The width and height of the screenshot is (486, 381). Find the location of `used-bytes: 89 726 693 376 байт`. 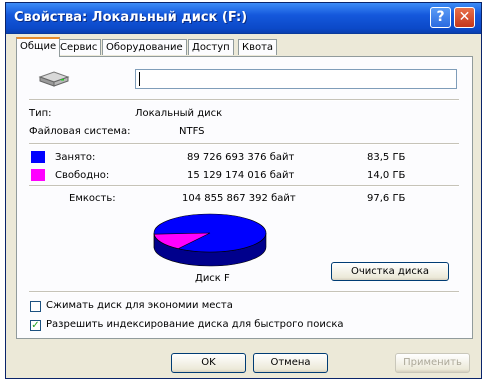

used-bytes: 89 726 693 376 байт is located at coordinates (241, 157).